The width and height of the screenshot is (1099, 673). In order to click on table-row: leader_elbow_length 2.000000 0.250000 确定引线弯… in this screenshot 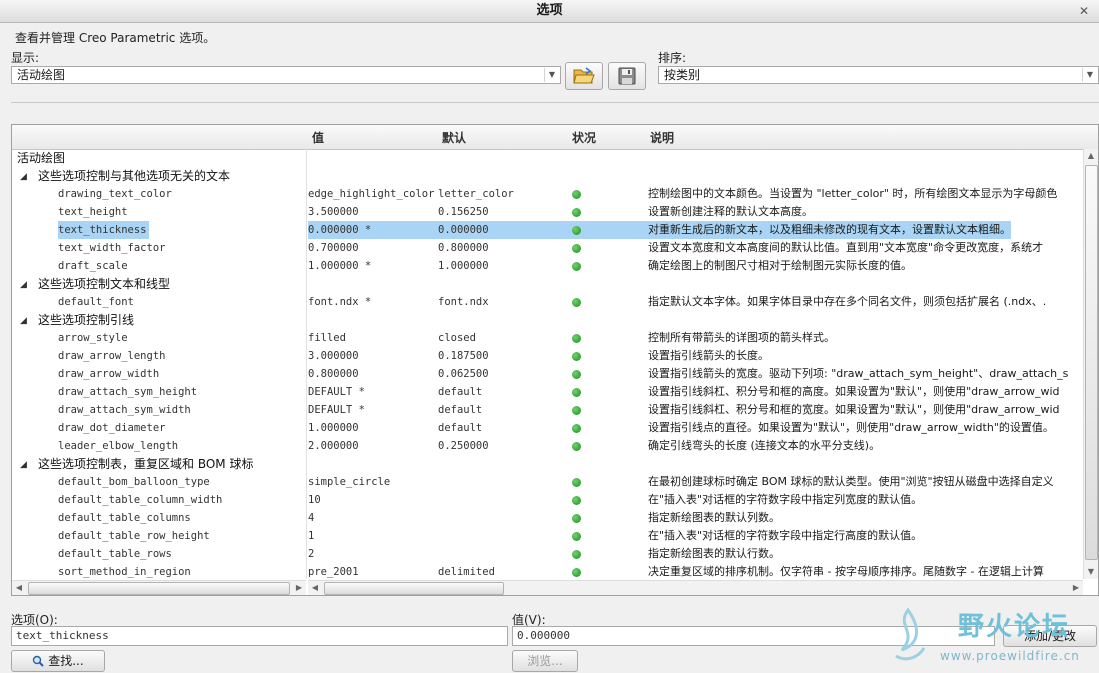, I will do `click(548, 446)`.